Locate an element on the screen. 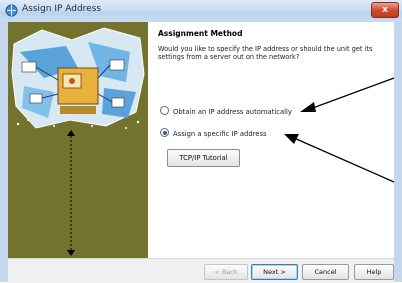 This screenshot has width=402, height=283. down-arrow-icon is located at coordinates (71, 193).